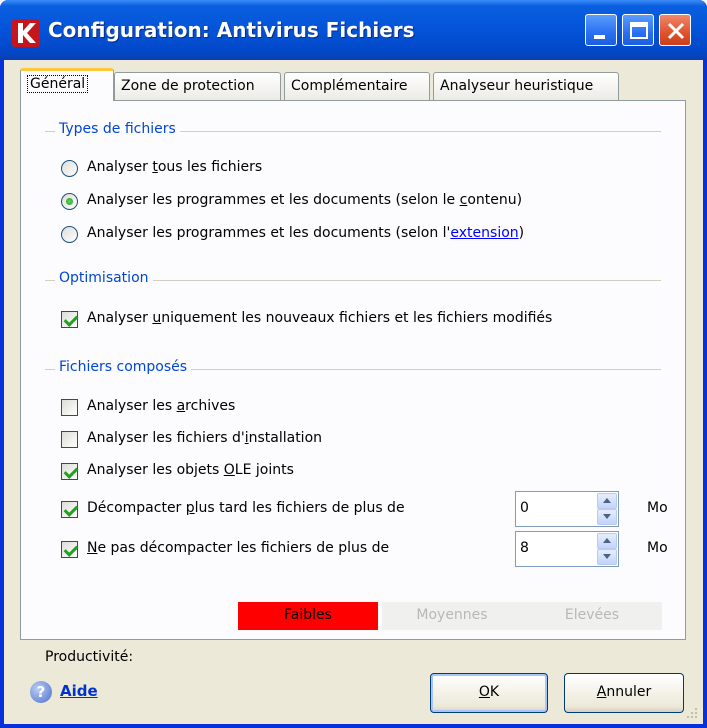 The height and width of the screenshot is (728, 707). I want to click on unpack-later-size-spinner: 0, so click(567, 509).